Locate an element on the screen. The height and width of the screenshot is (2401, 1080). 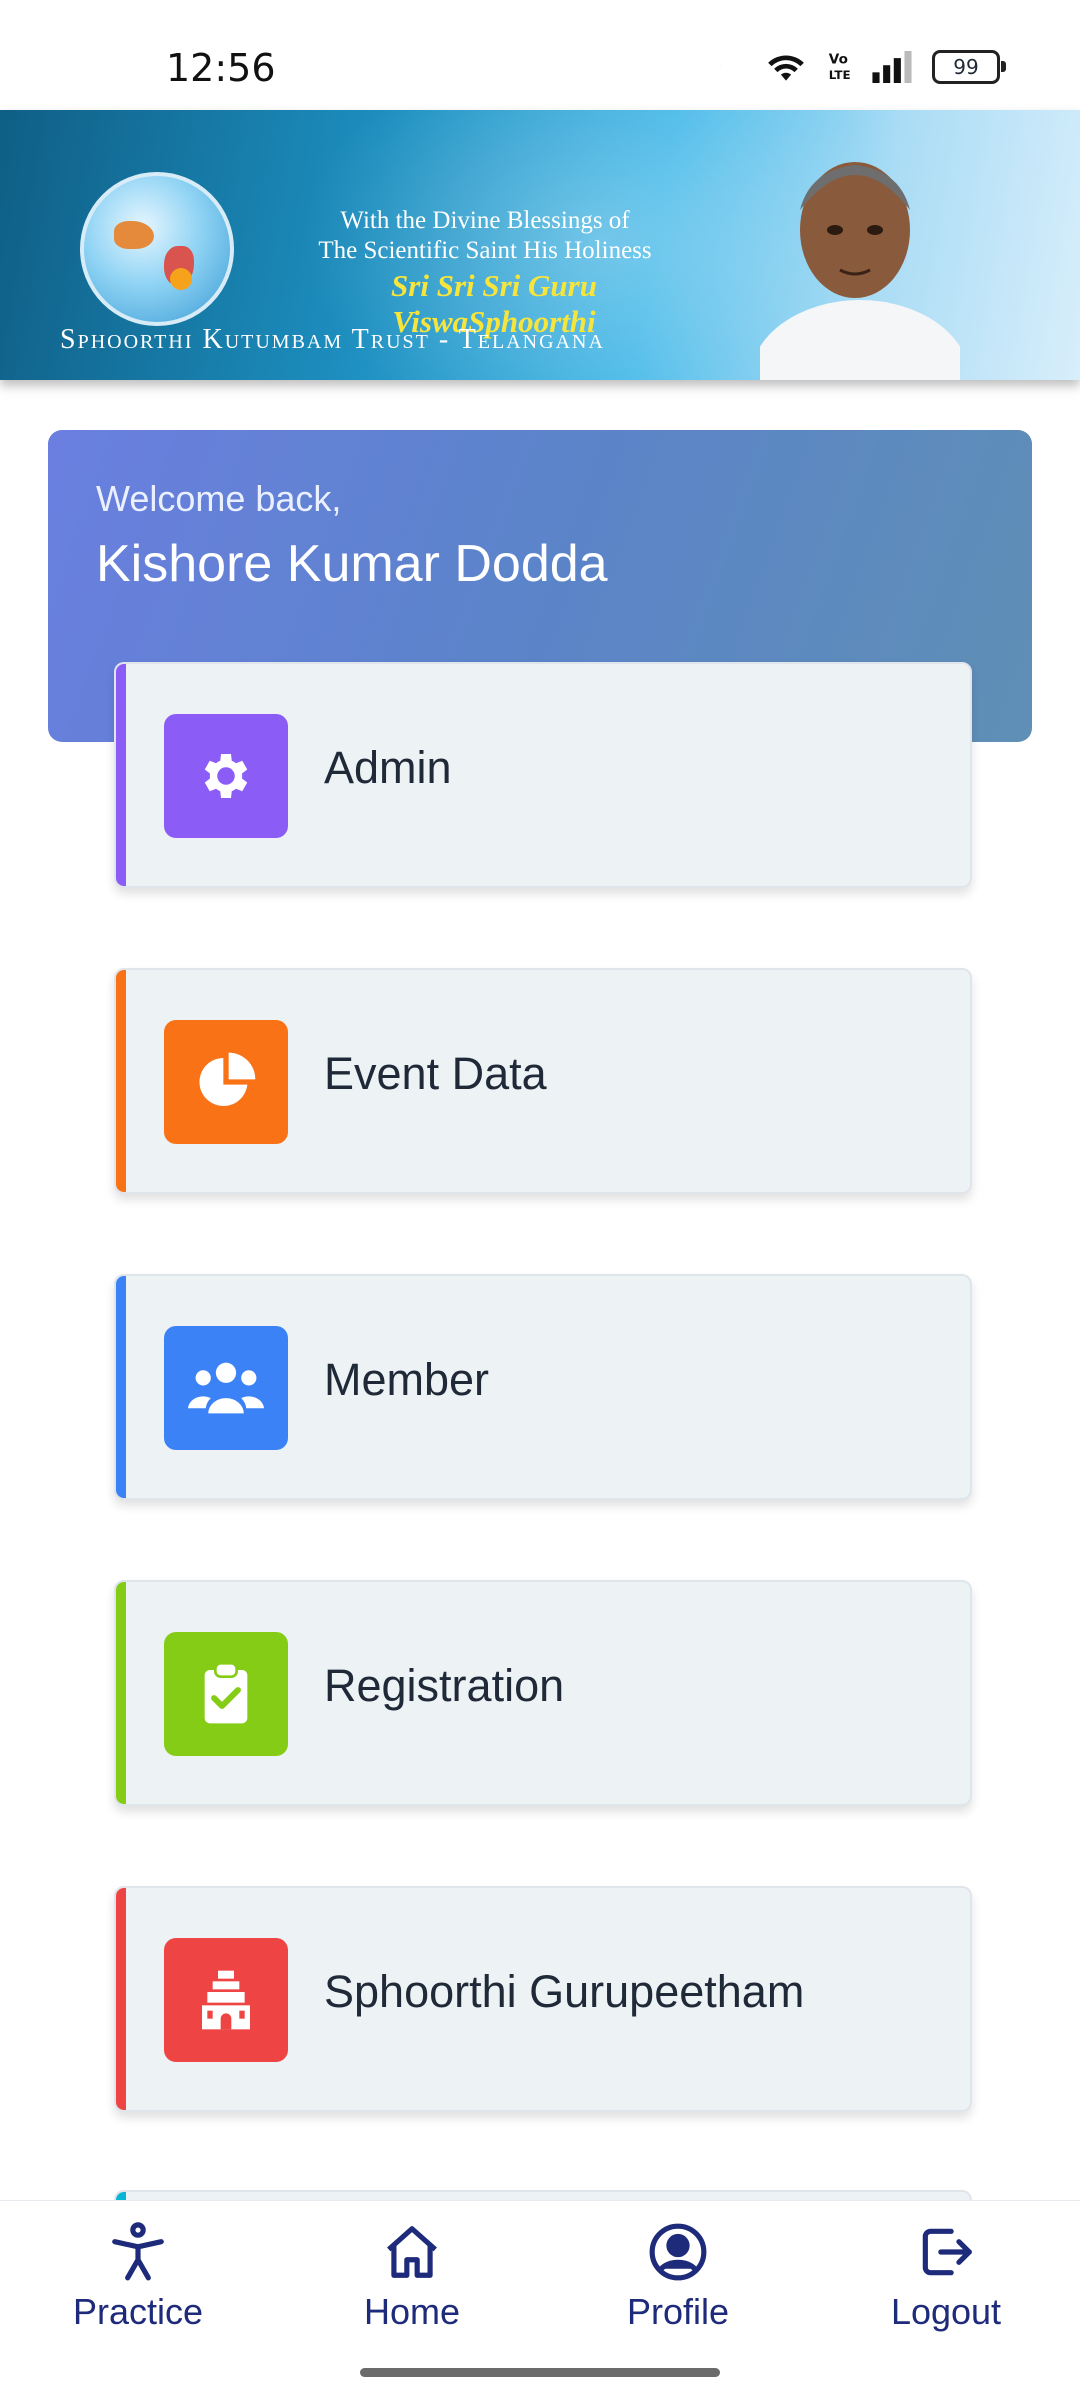
blessing-line-2: The Scientific Saint His Holiness is located at coordinates (485, 250).